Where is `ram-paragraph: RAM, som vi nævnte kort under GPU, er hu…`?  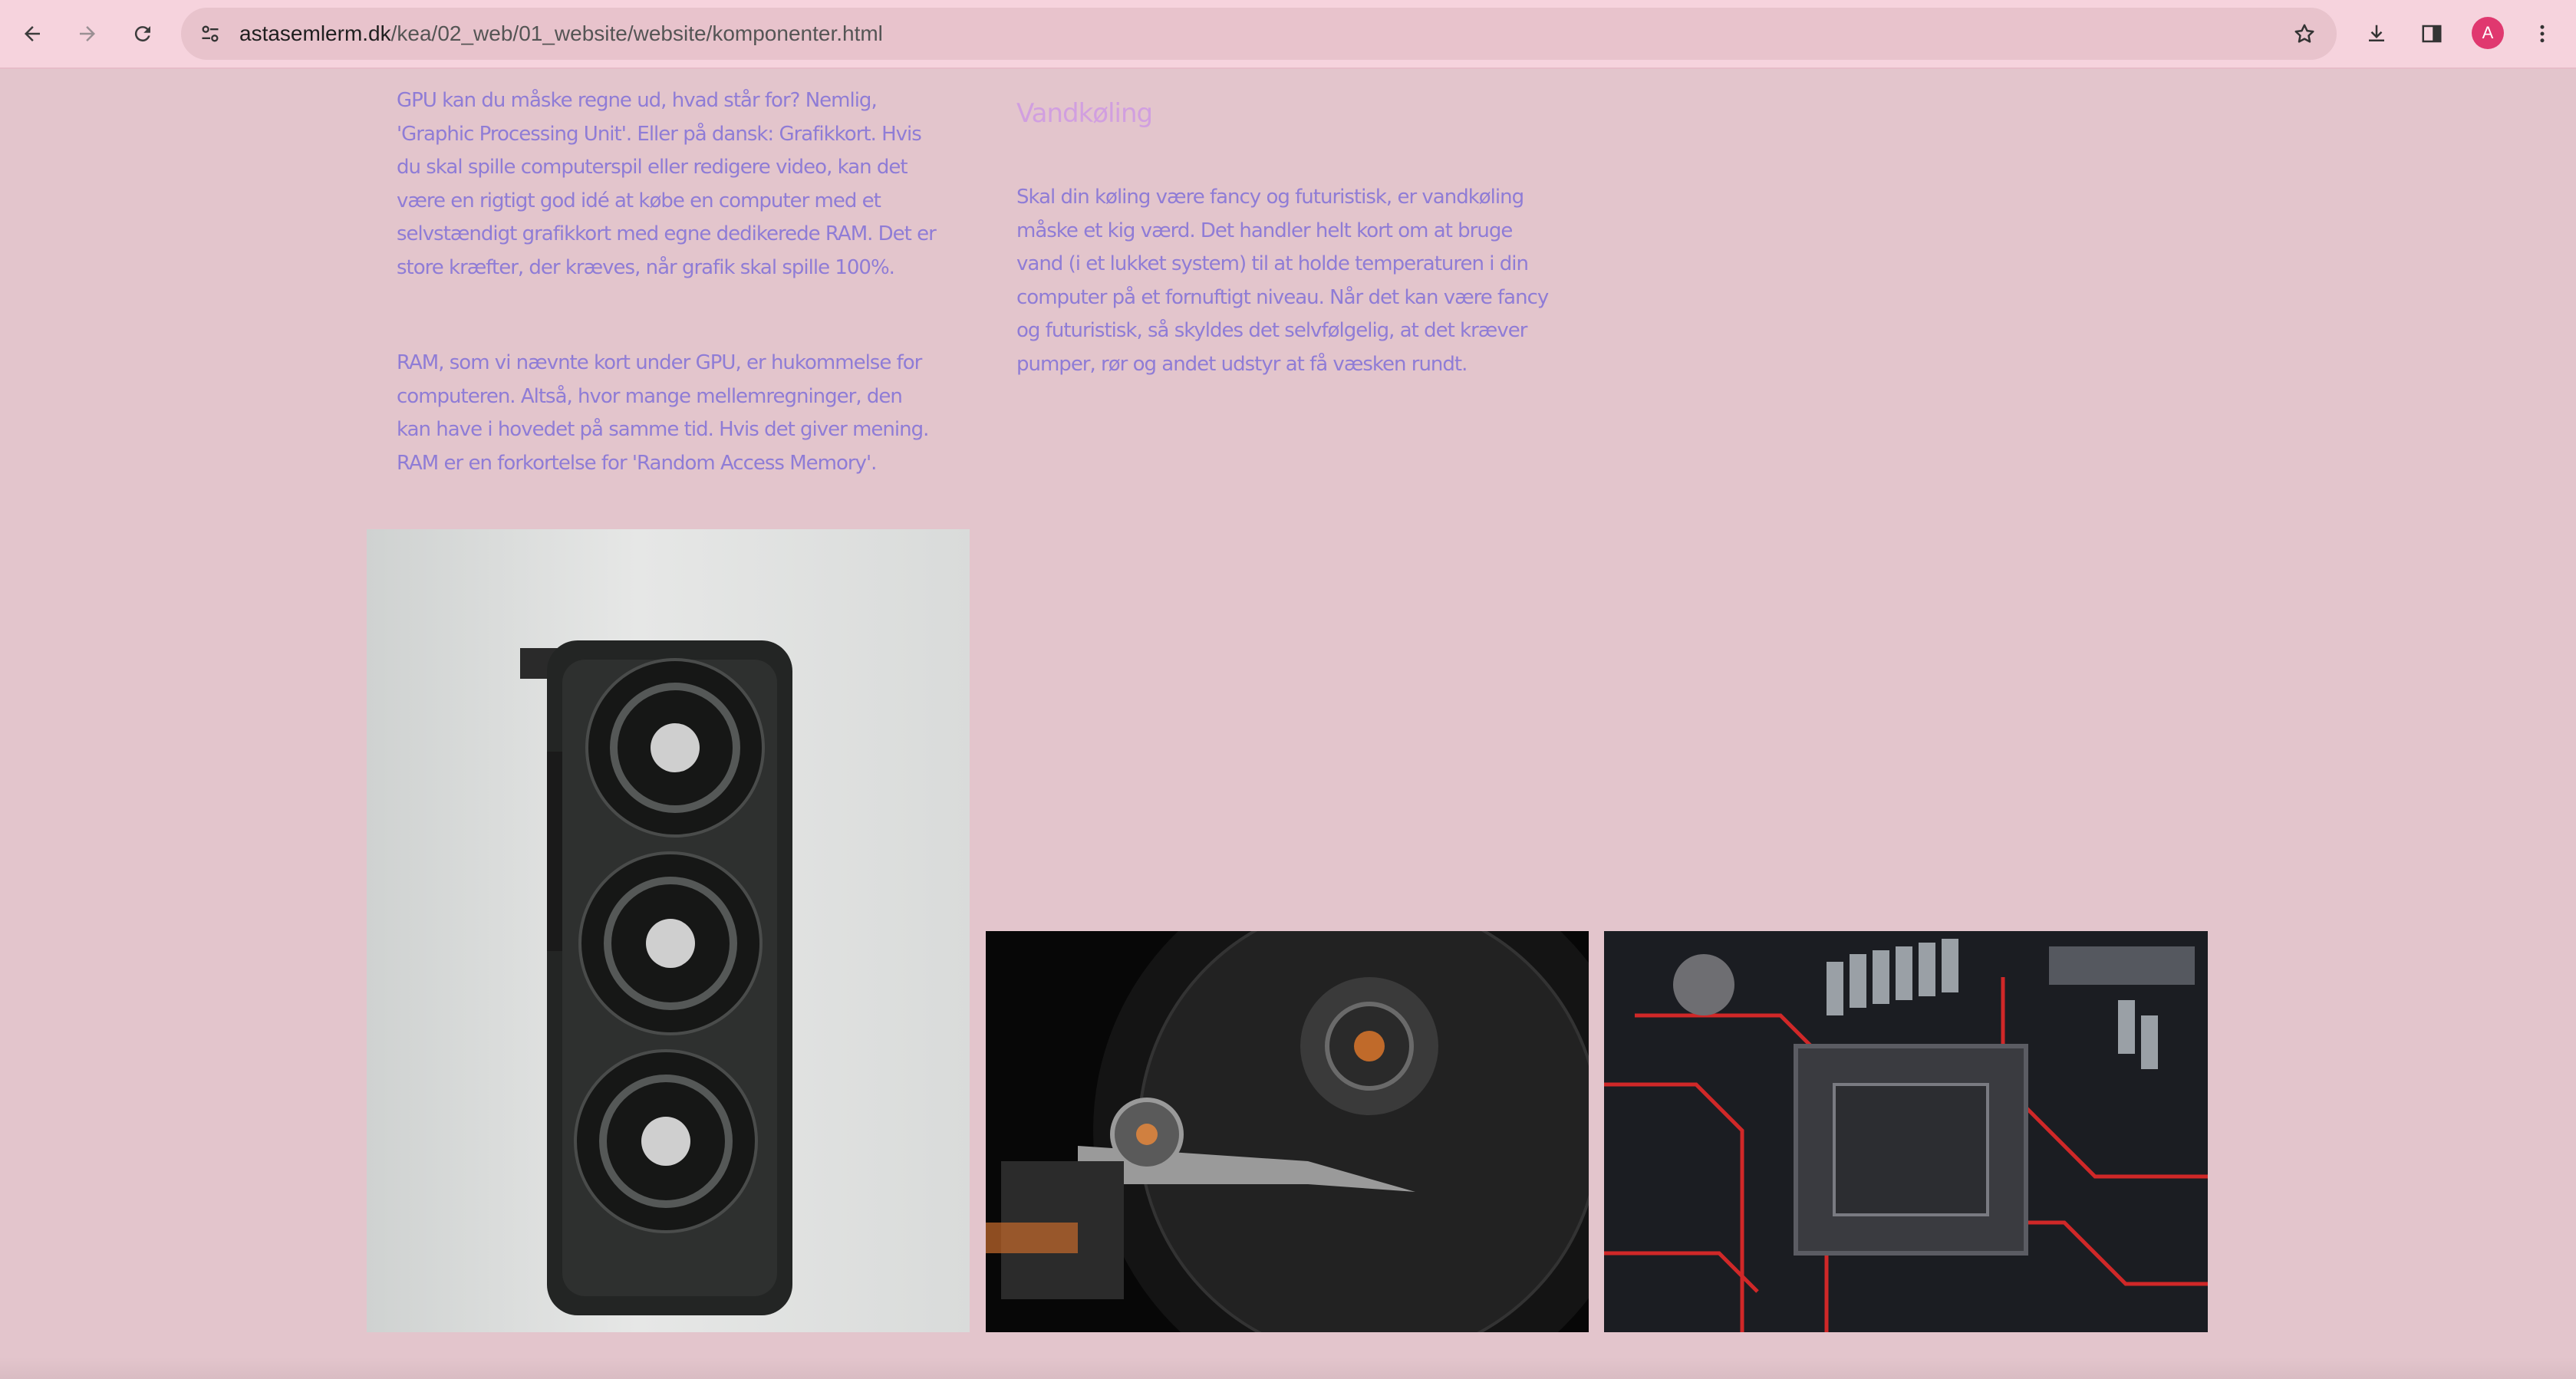
ram-paragraph: RAM, som vi nævnte kort under GPU, er hu… is located at coordinates (663, 413).